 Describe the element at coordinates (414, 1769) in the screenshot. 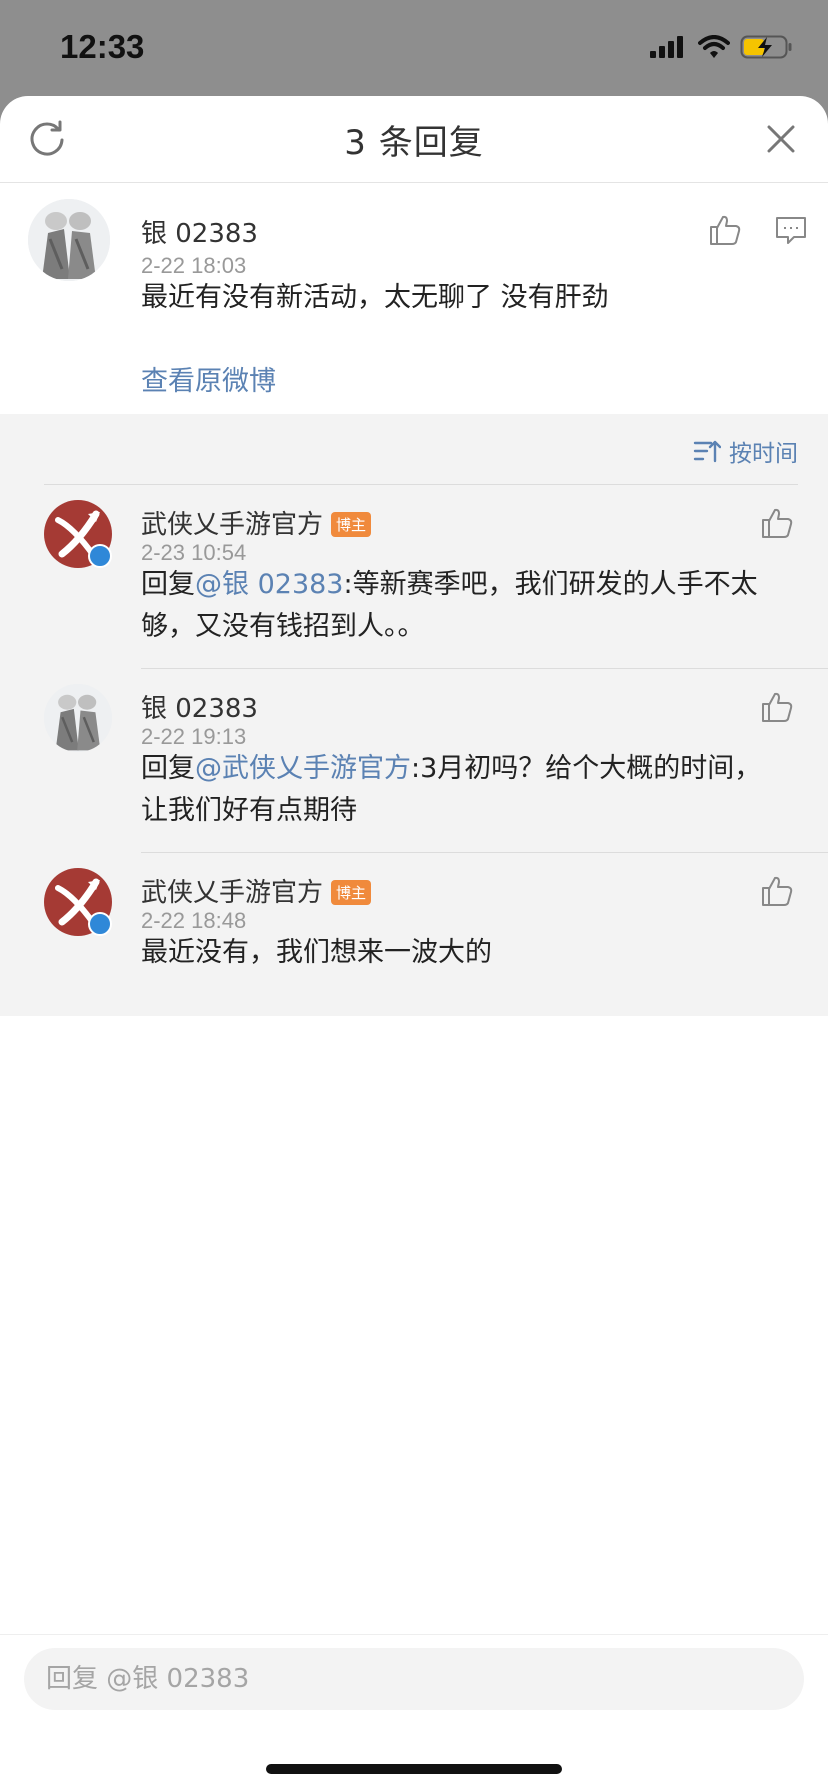

I see `home-indicator` at that location.